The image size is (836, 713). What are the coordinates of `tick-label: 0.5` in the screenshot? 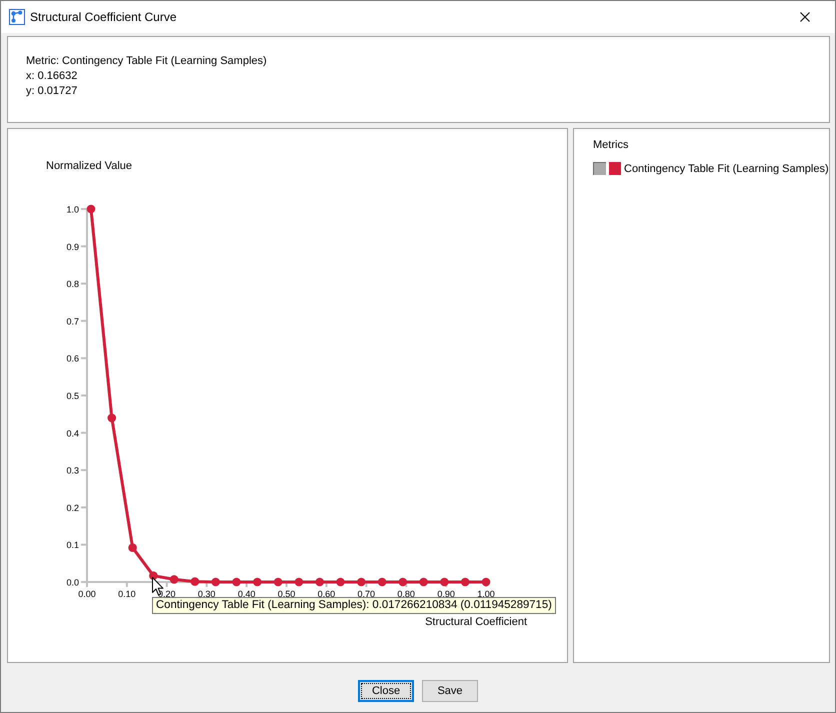 It's located at (72, 396).